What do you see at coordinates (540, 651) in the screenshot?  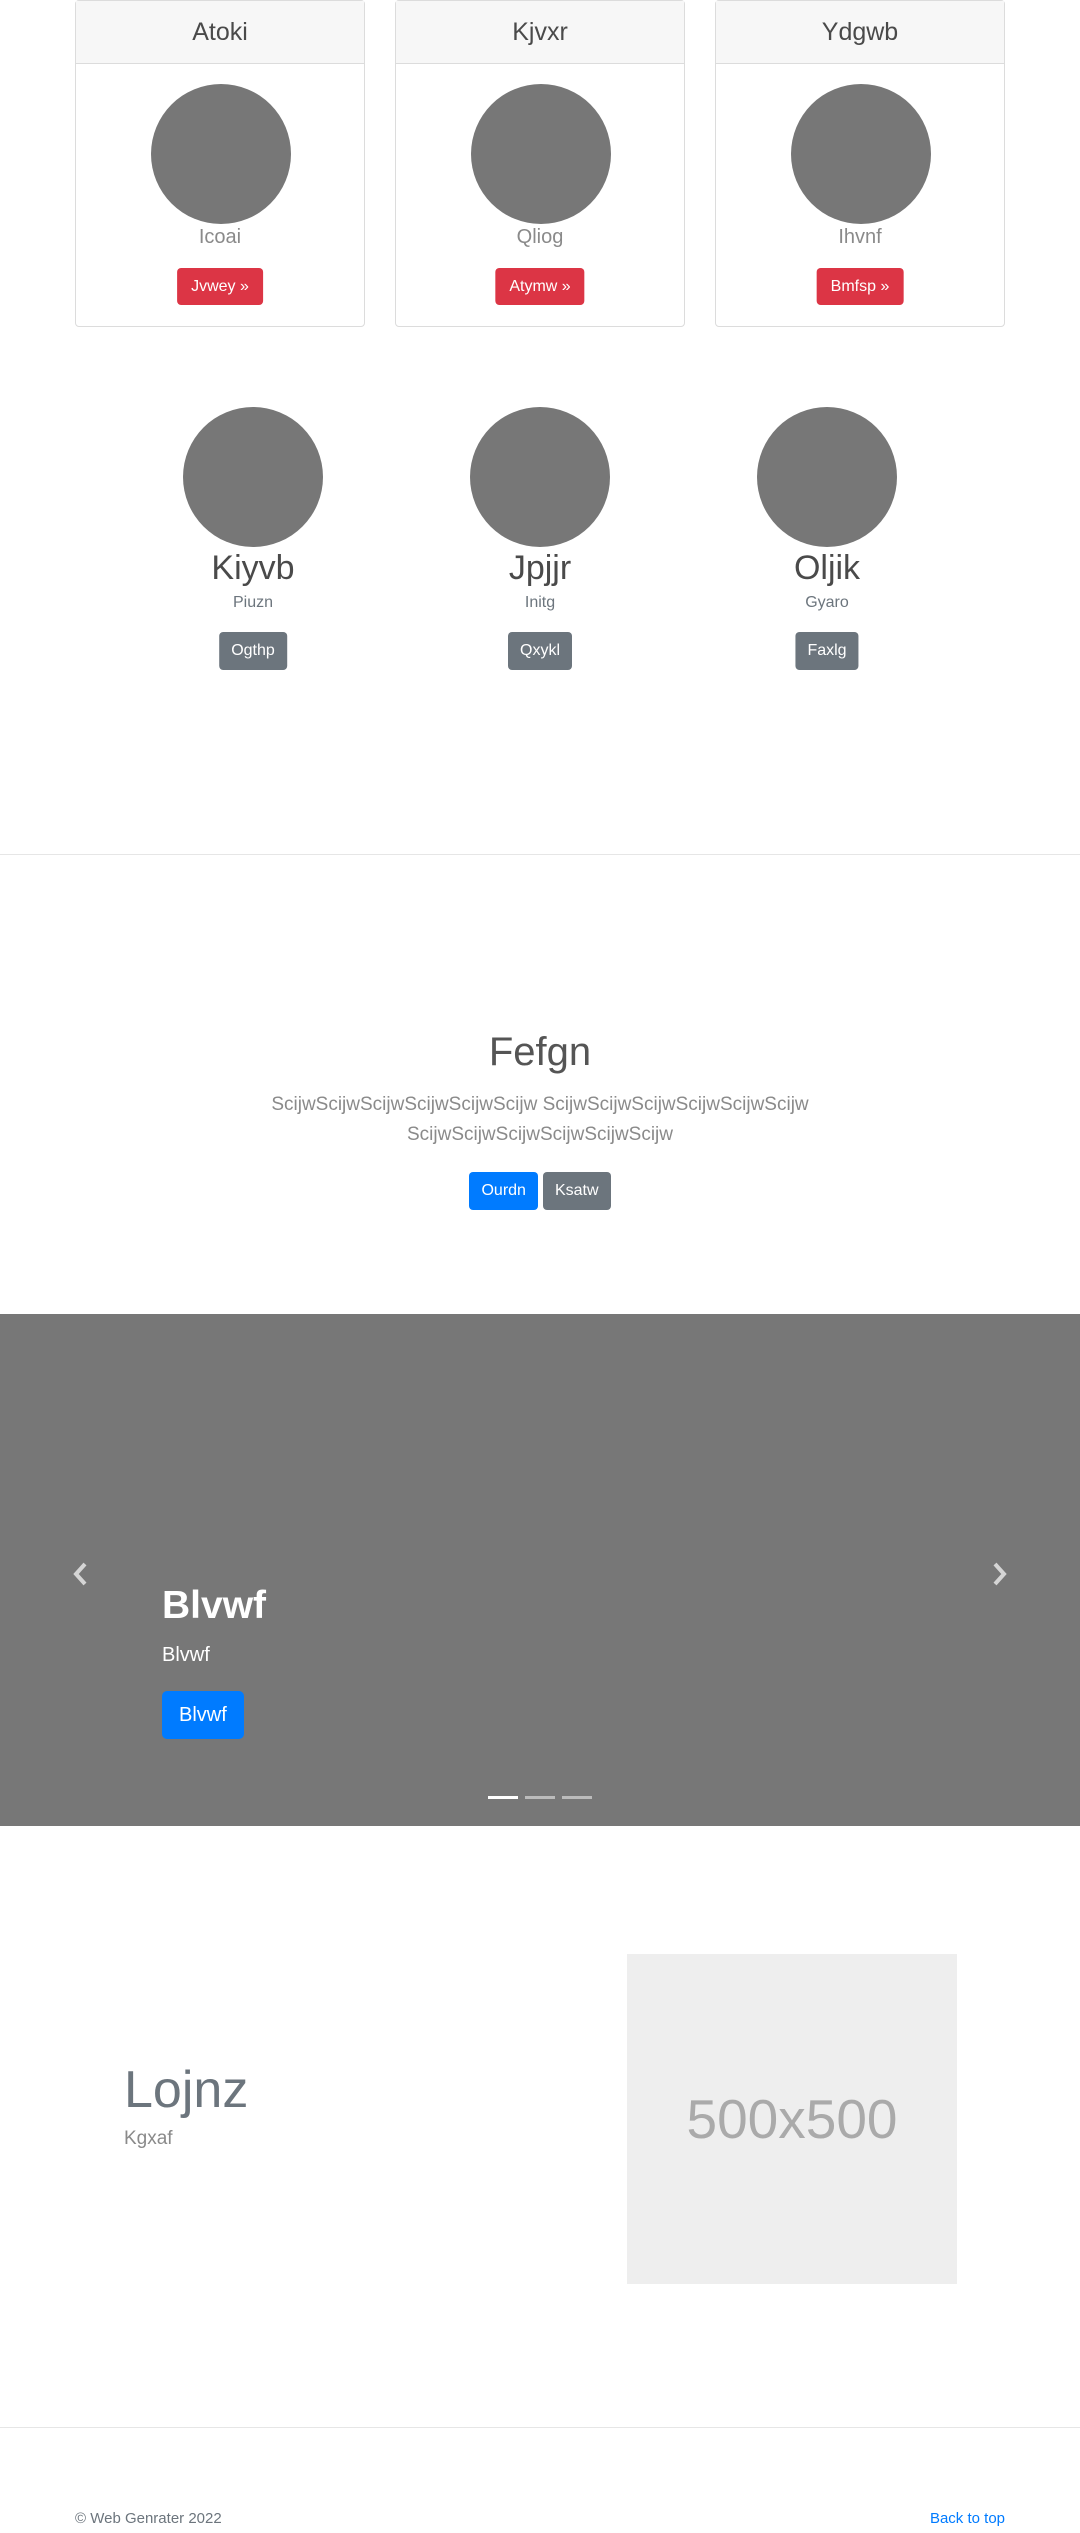 I see `person-button: Qxykl` at bounding box center [540, 651].